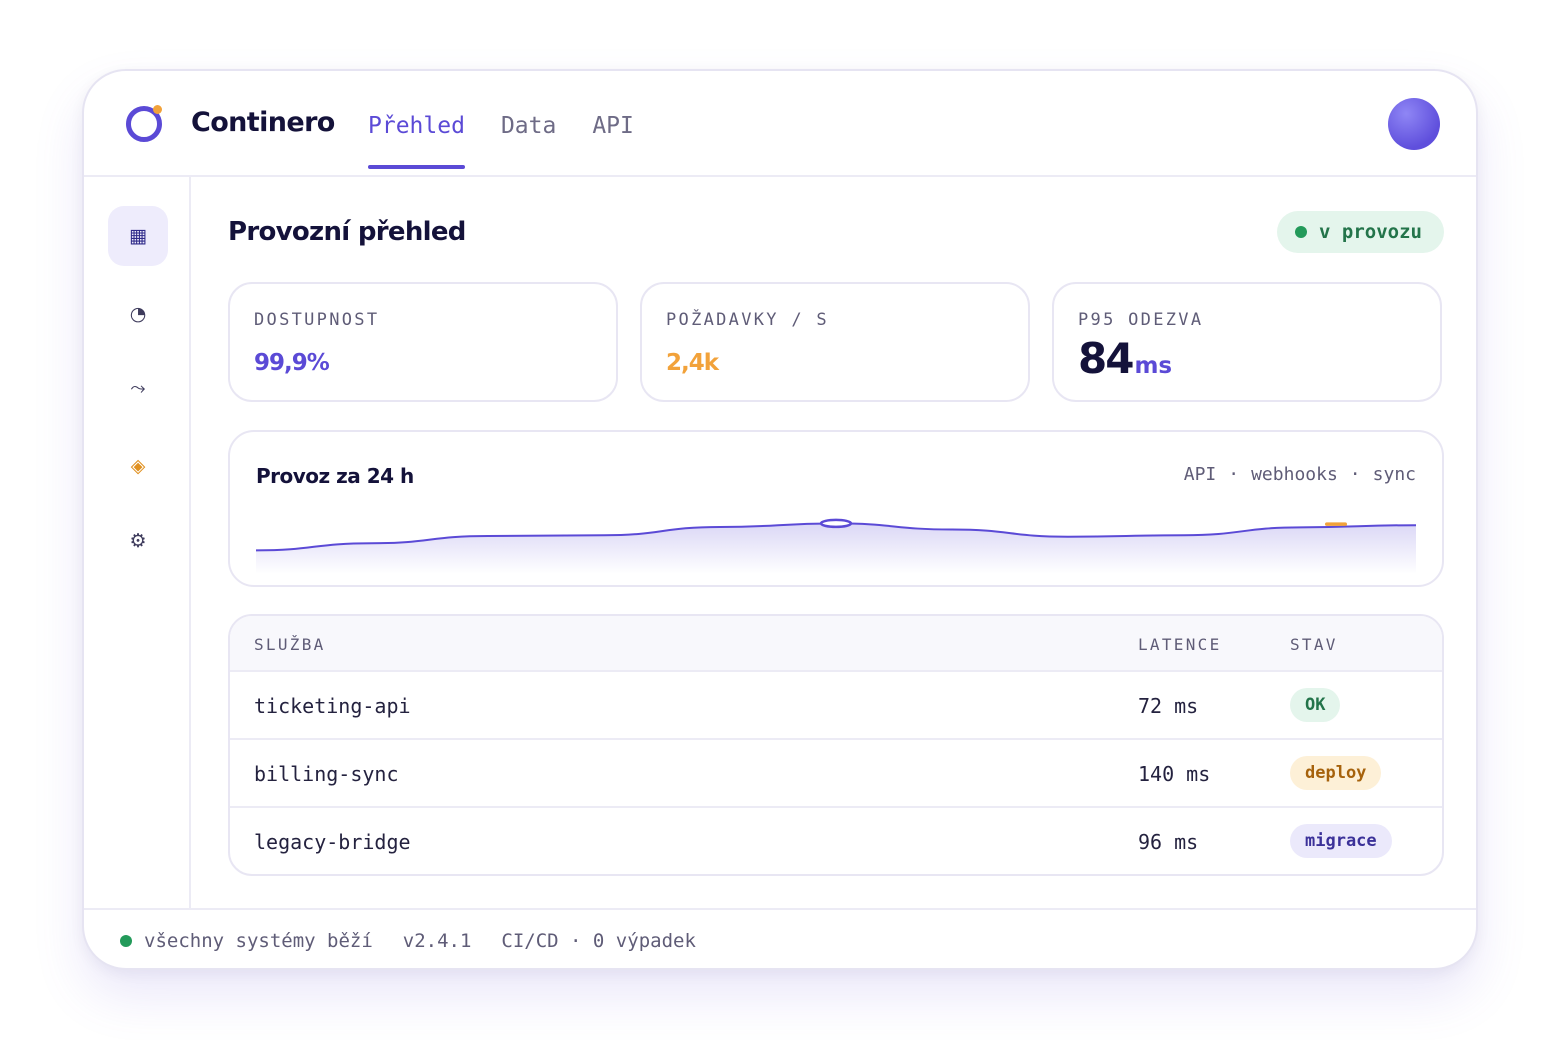 This screenshot has width=1560, height=1040. I want to click on legend-item-webhooks: webhooks, so click(1294, 474).